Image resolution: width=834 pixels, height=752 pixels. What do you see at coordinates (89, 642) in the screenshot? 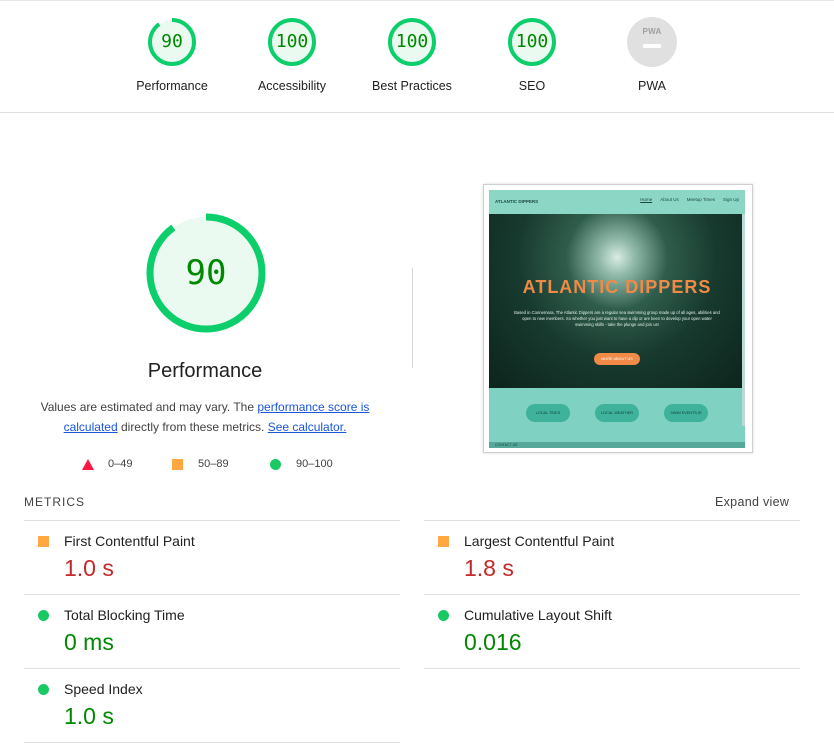
I see `metric-value: 0 ms` at bounding box center [89, 642].